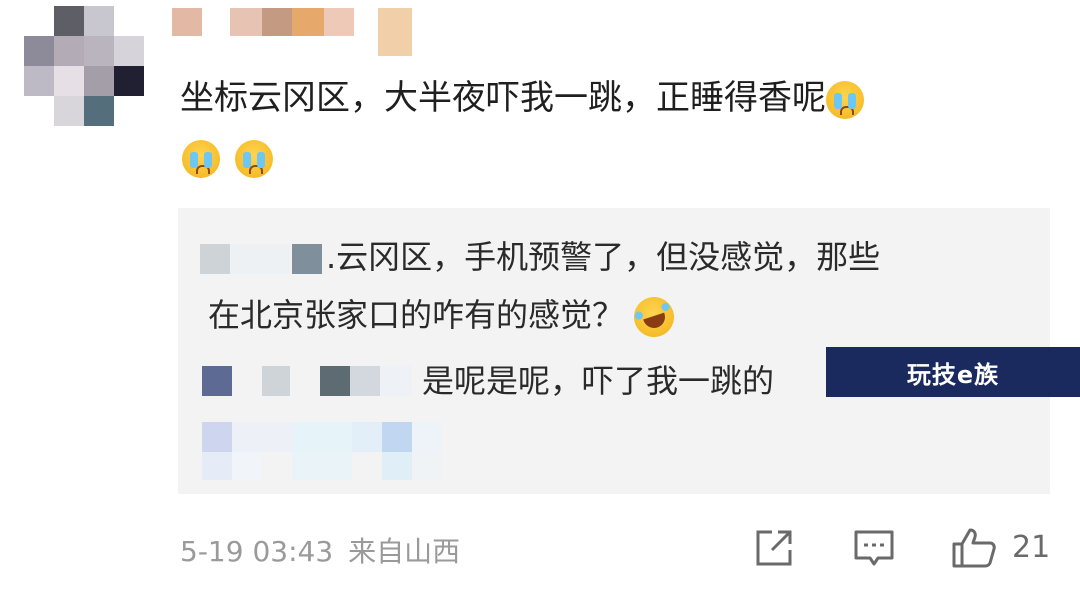 Image resolution: width=1080 pixels, height=592 pixels. Describe the element at coordinates (84, 66) in the screenshot. I see `avatar` at that location.